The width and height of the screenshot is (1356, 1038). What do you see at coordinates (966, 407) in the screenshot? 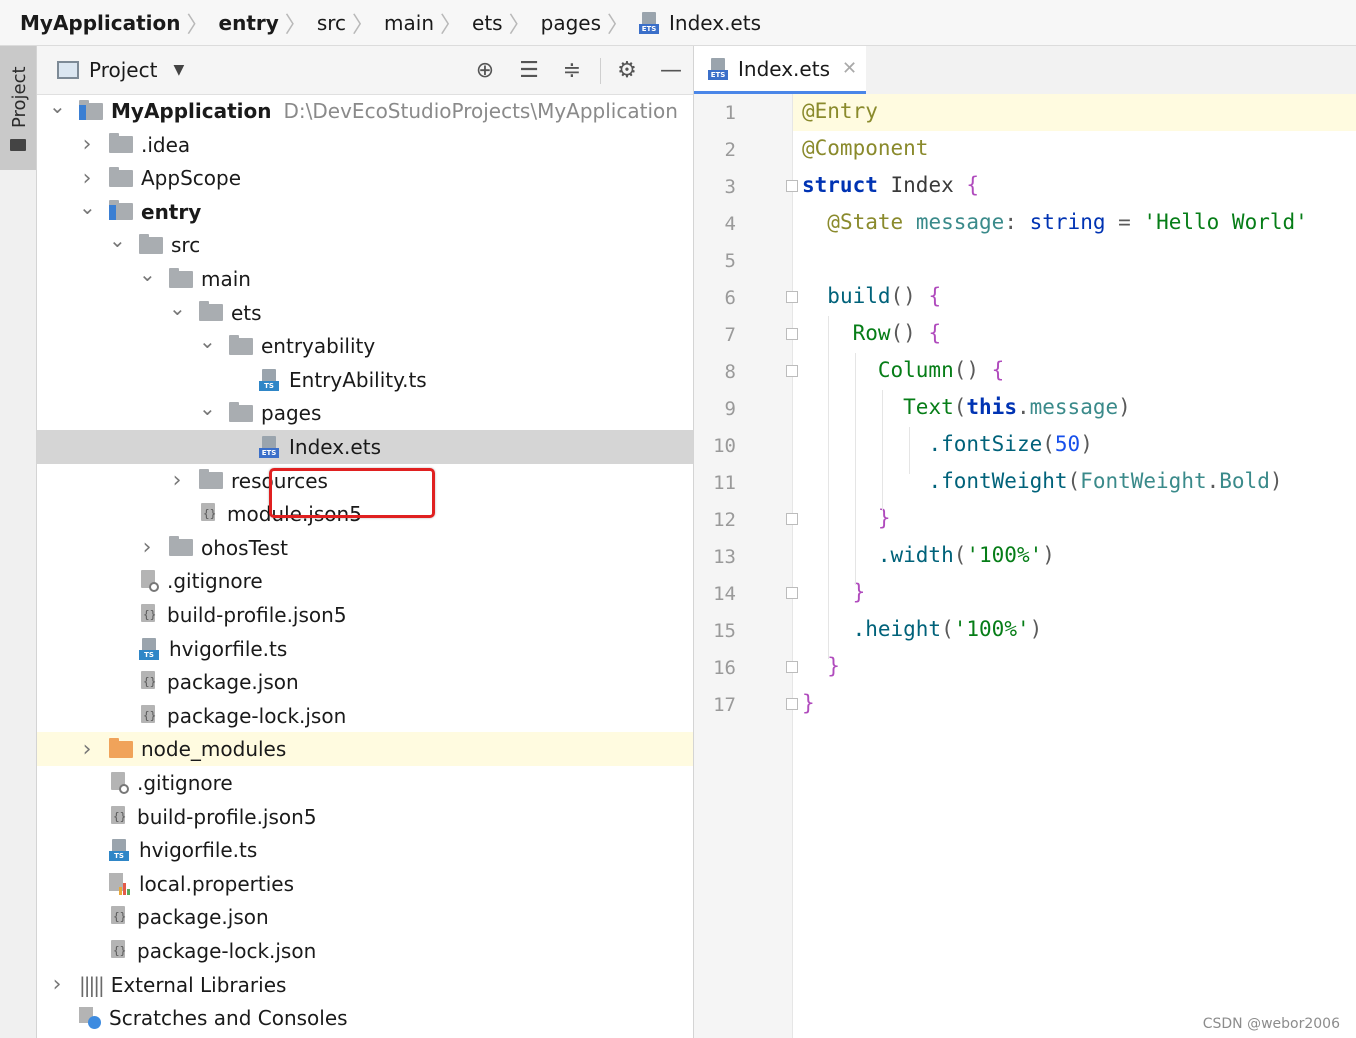
I see `code-line: Text(this.message)` at bounding box center [966, 407].